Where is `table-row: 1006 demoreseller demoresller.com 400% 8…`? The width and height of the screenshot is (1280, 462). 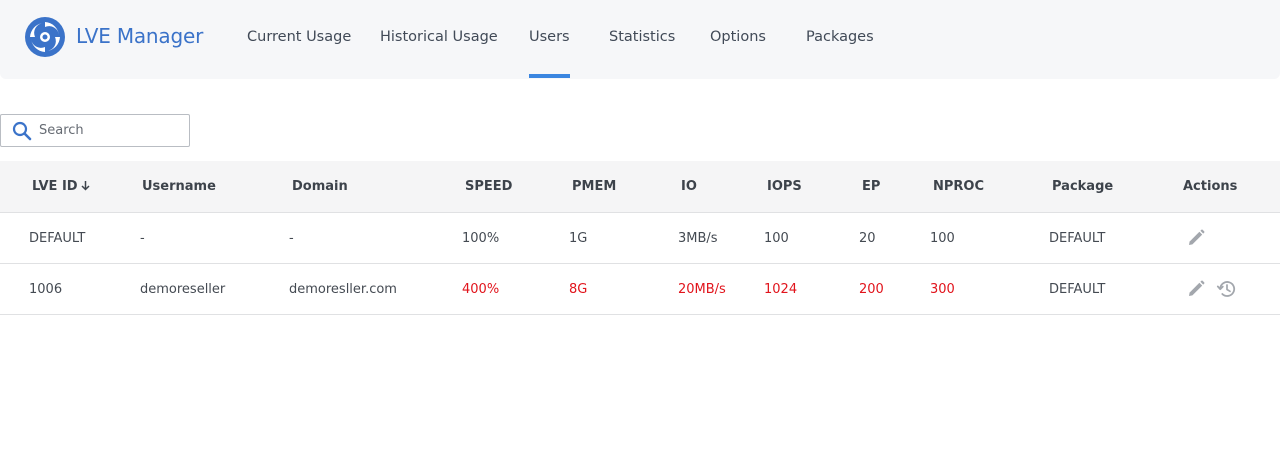 table-row: 1006 demoreseller demoresller.com 400% 8… is located at coordinates (640, 289).